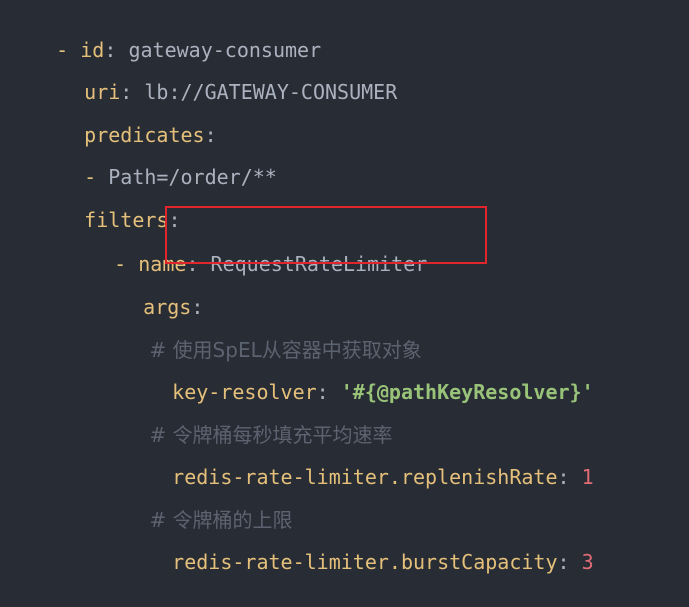 This screenshot has width=689, height=607. What do you see at coordinates (108, 203) in the screenshot?
I see `code-line-filters: filters:` at bounding box center [108, 203].